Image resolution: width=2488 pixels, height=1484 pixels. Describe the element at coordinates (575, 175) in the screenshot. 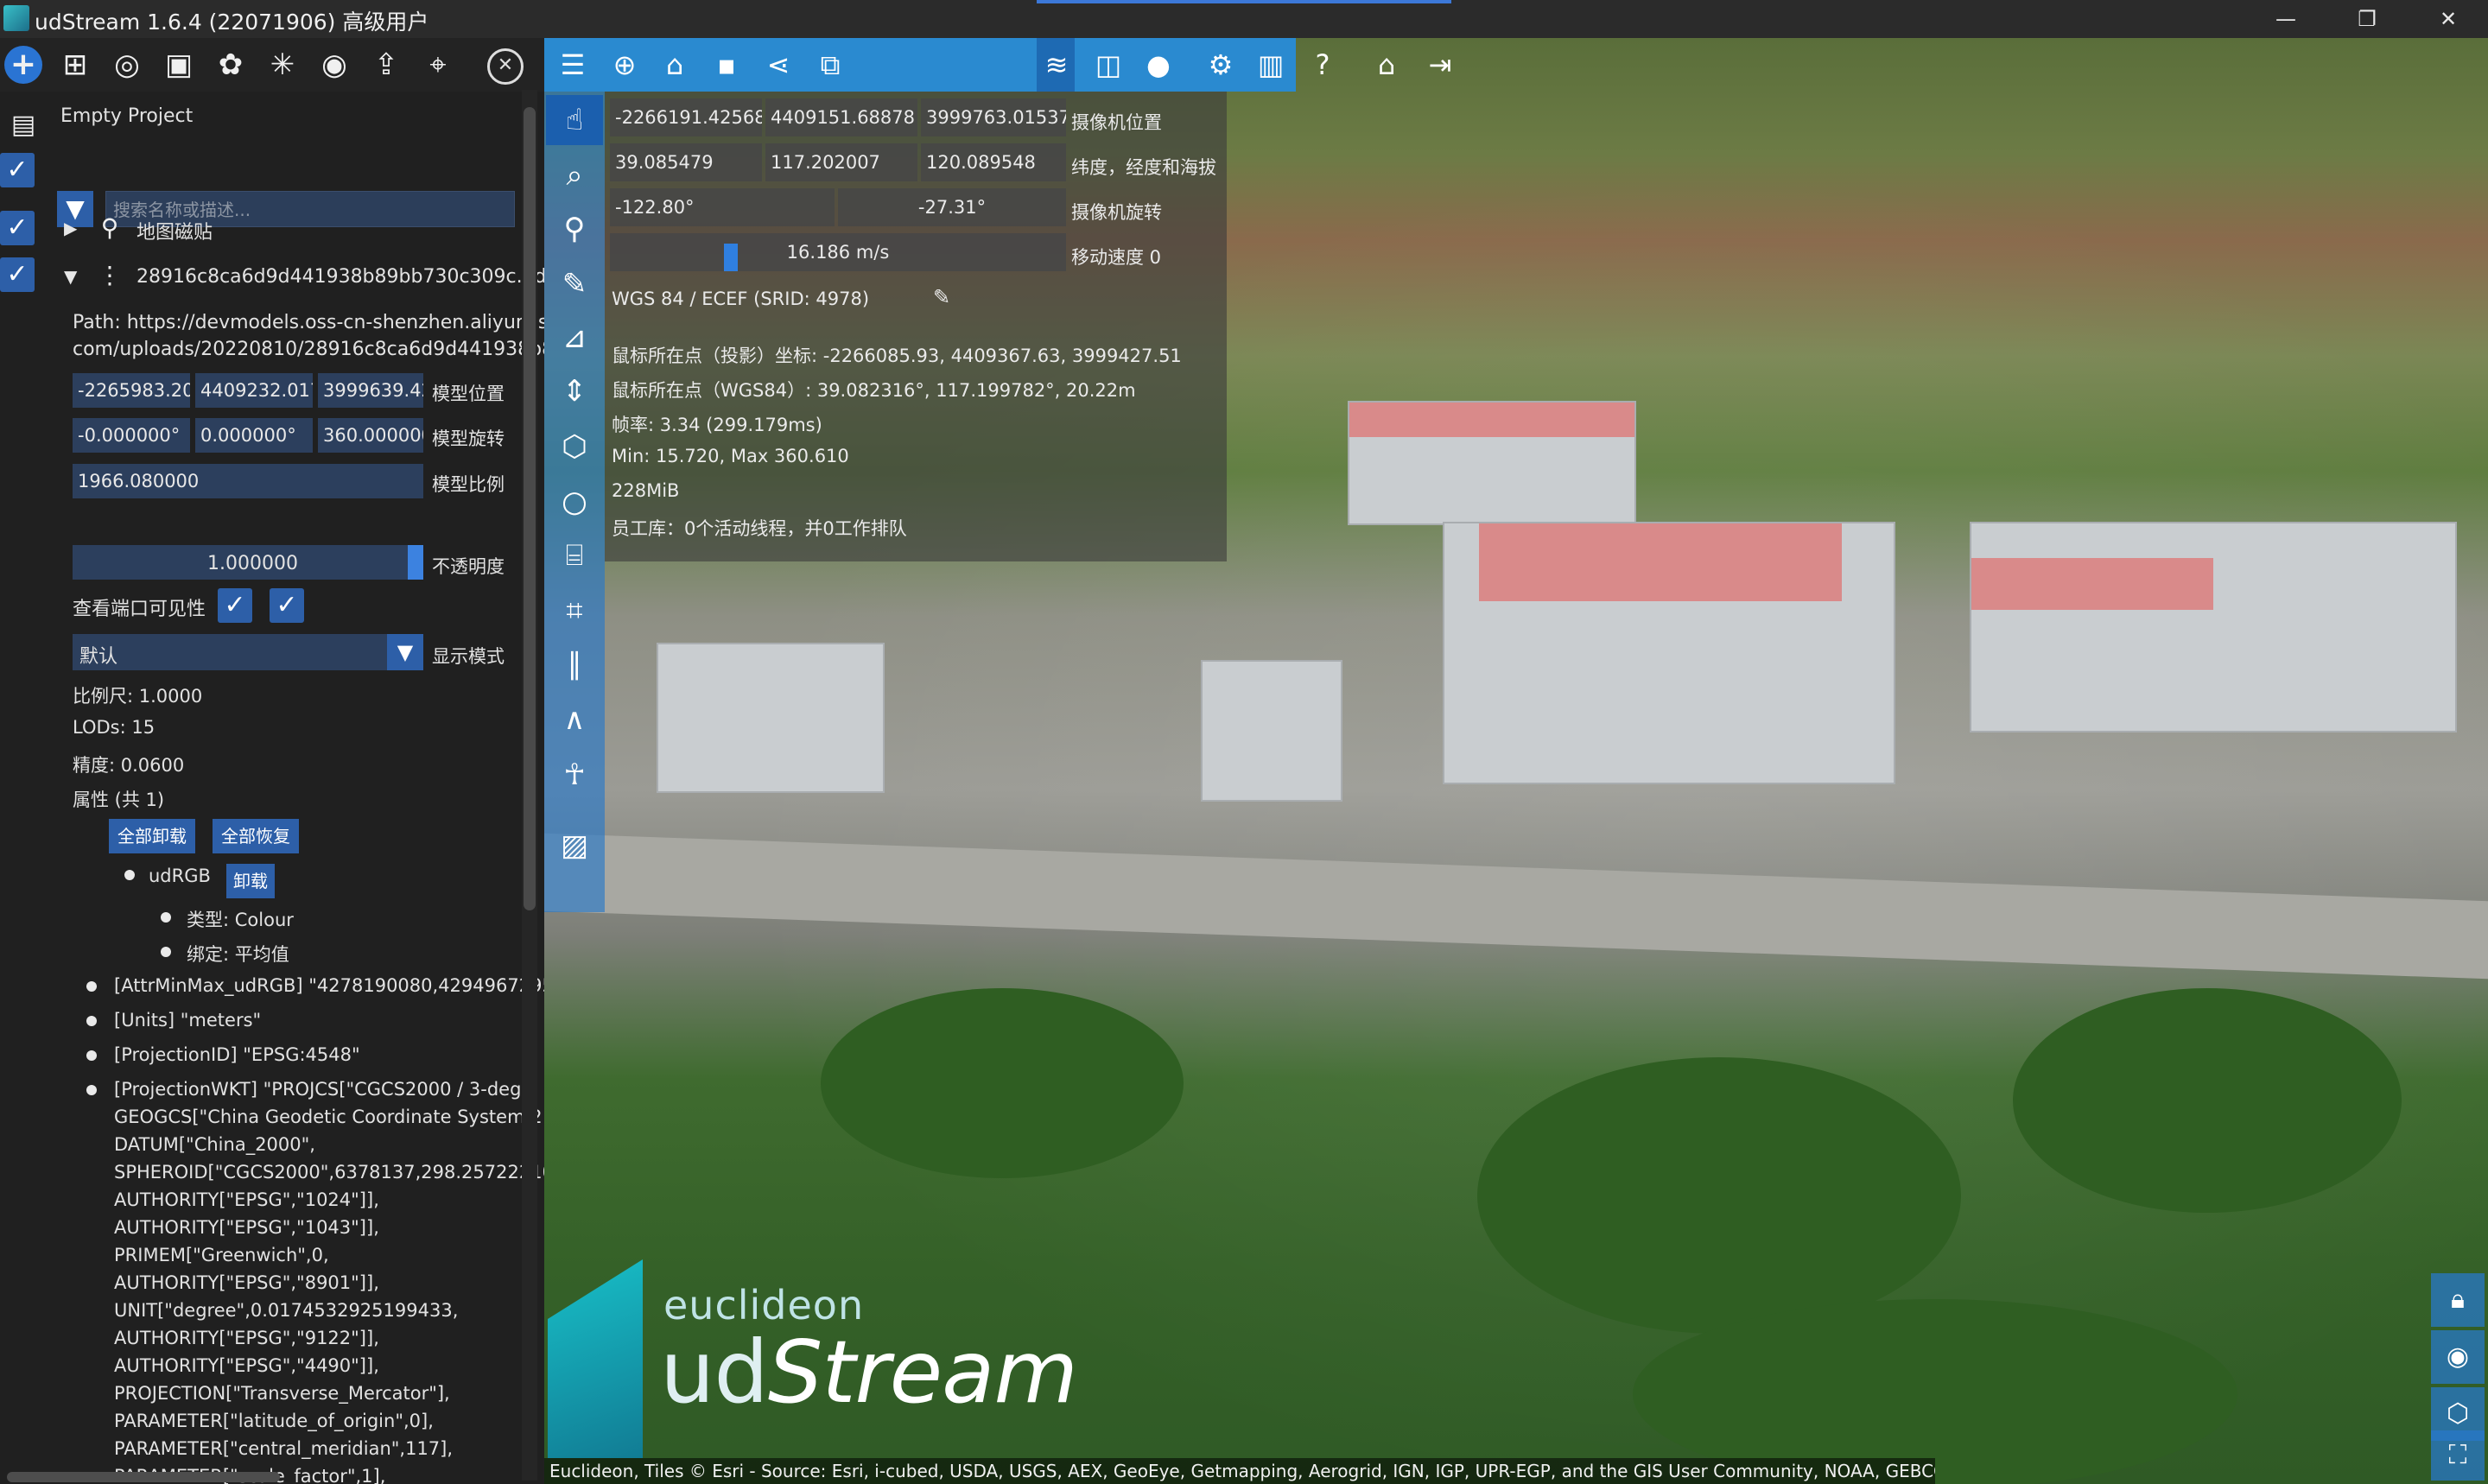

I see `search-icon: ⌕` at that location.